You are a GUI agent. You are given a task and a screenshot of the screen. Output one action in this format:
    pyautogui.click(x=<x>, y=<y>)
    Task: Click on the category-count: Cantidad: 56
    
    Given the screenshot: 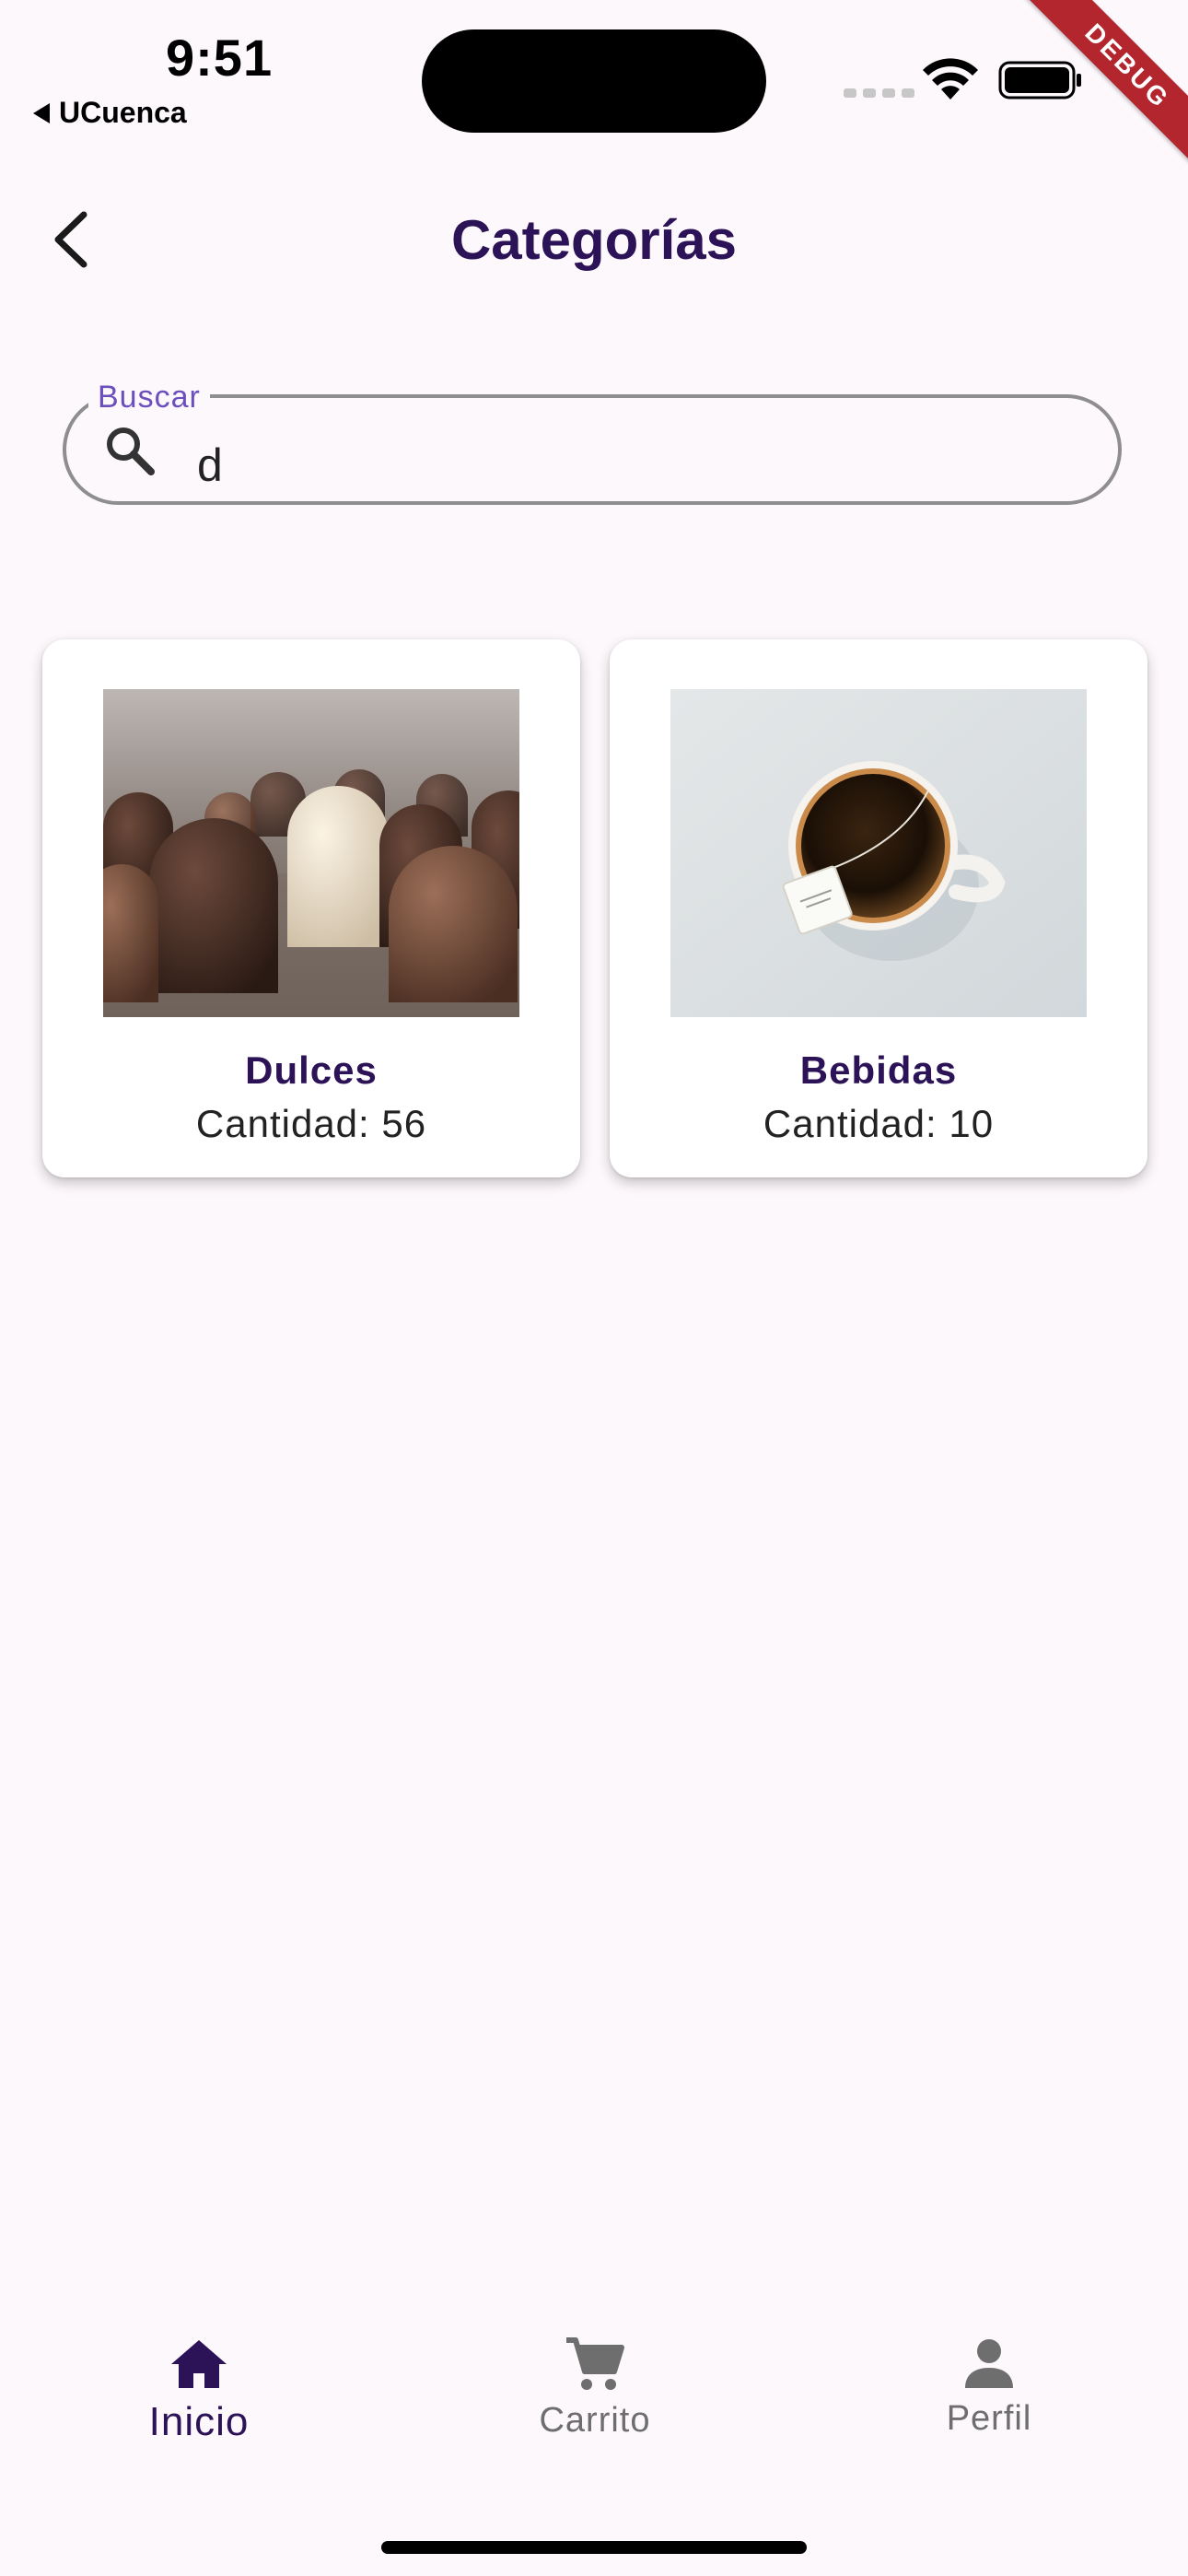 What is the action you would take?
    pyautogui.click(x=311, y=1123)
    